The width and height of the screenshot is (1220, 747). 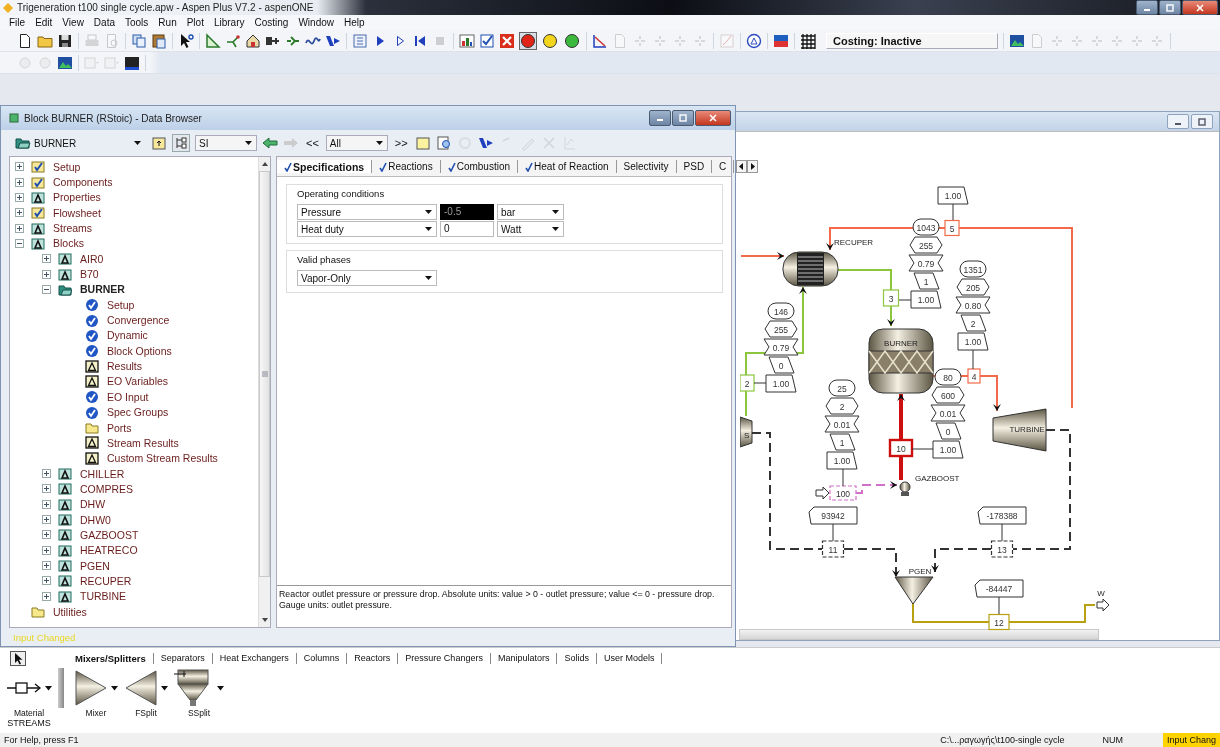 I want to click on value-field: 0, so click(x=467, y=229).